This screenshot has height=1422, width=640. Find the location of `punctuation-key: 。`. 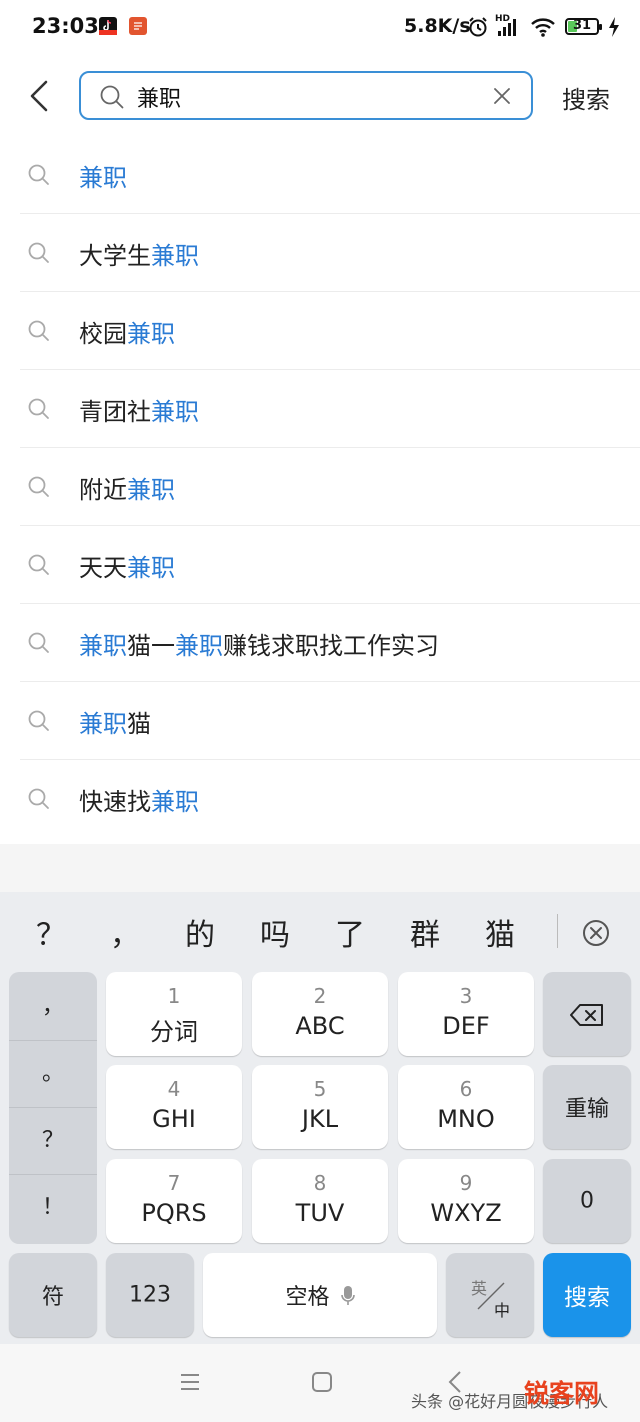

punctuation-key: 。 is located at coordinates (53, 1074).